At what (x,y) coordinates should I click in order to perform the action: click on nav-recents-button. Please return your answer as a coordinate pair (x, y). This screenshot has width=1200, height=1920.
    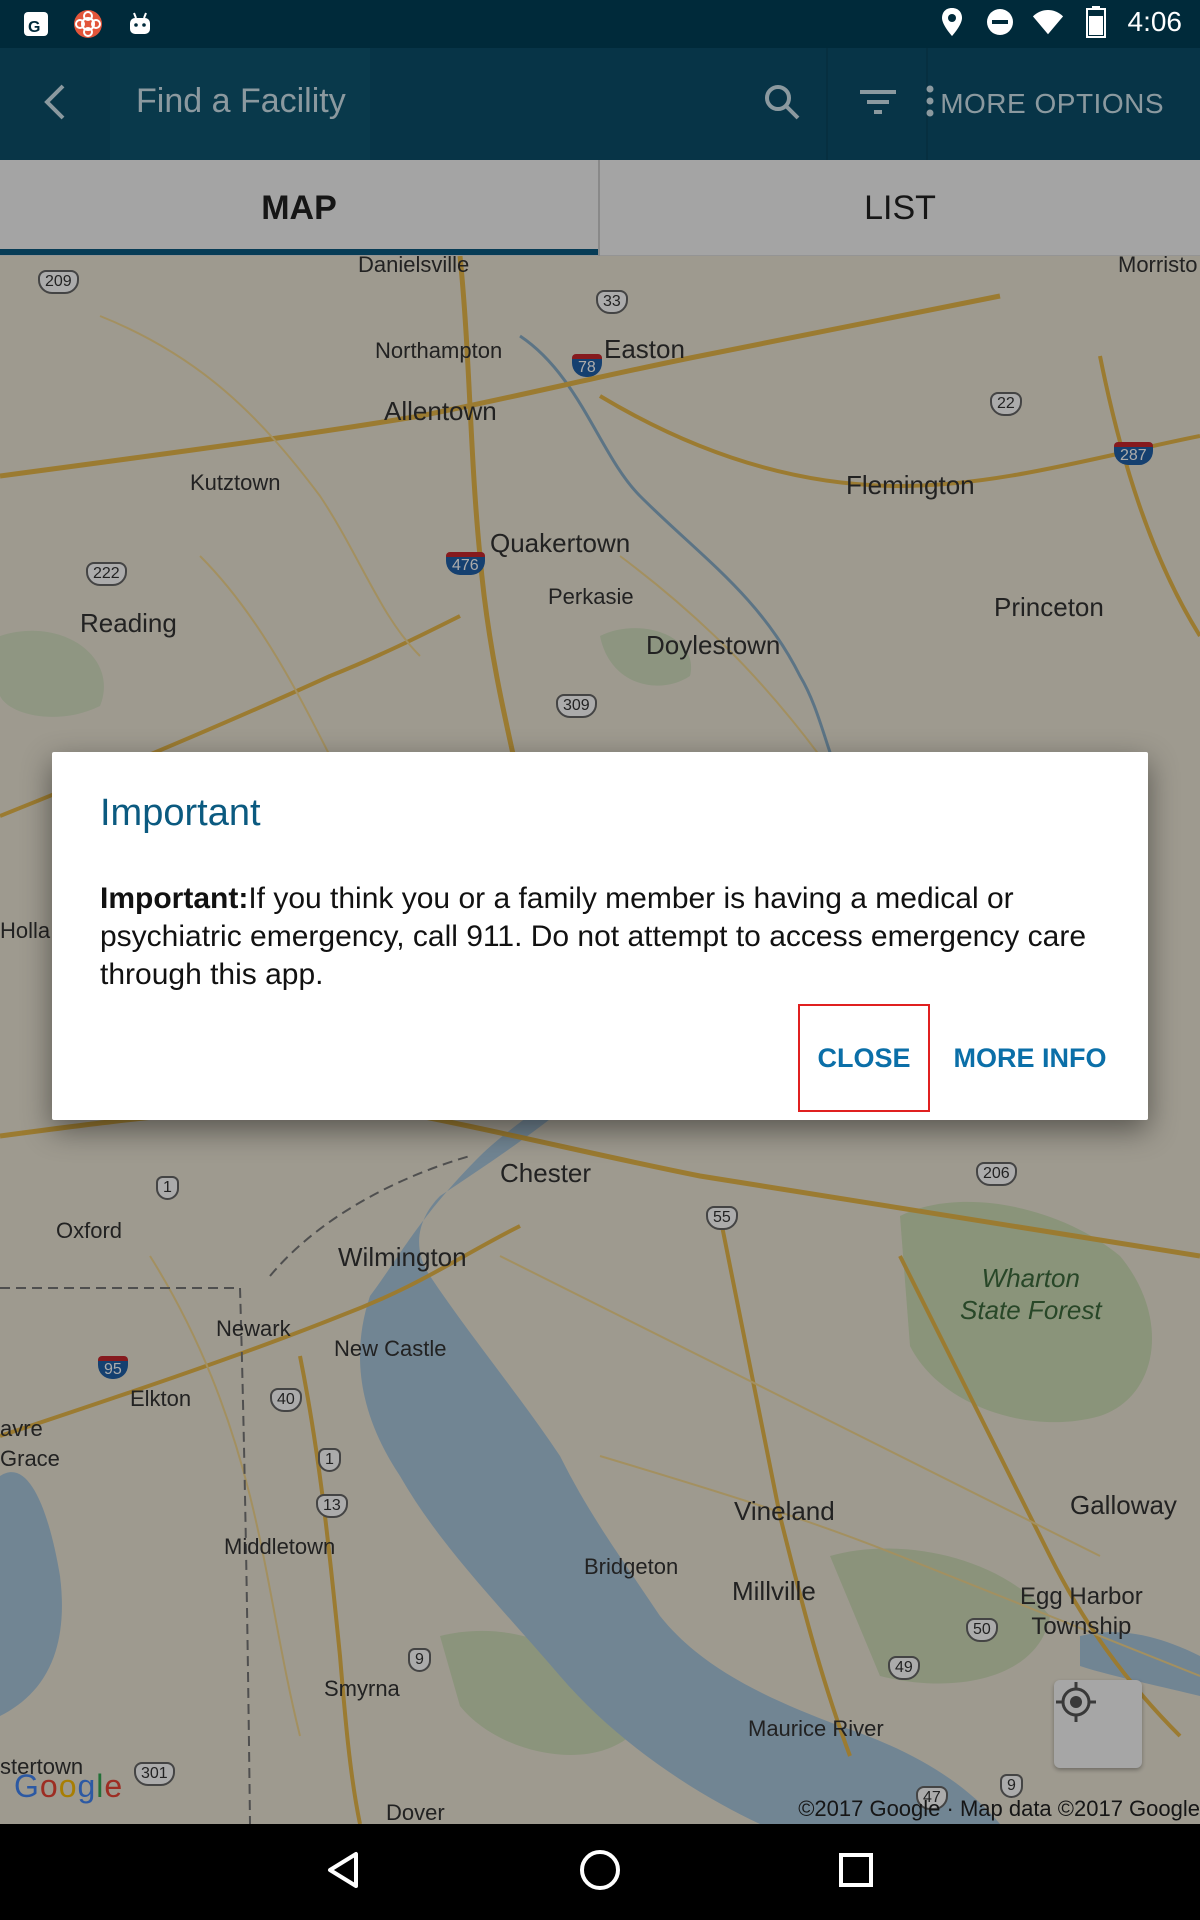
    Looking at the image, I should click on (856, 1872).